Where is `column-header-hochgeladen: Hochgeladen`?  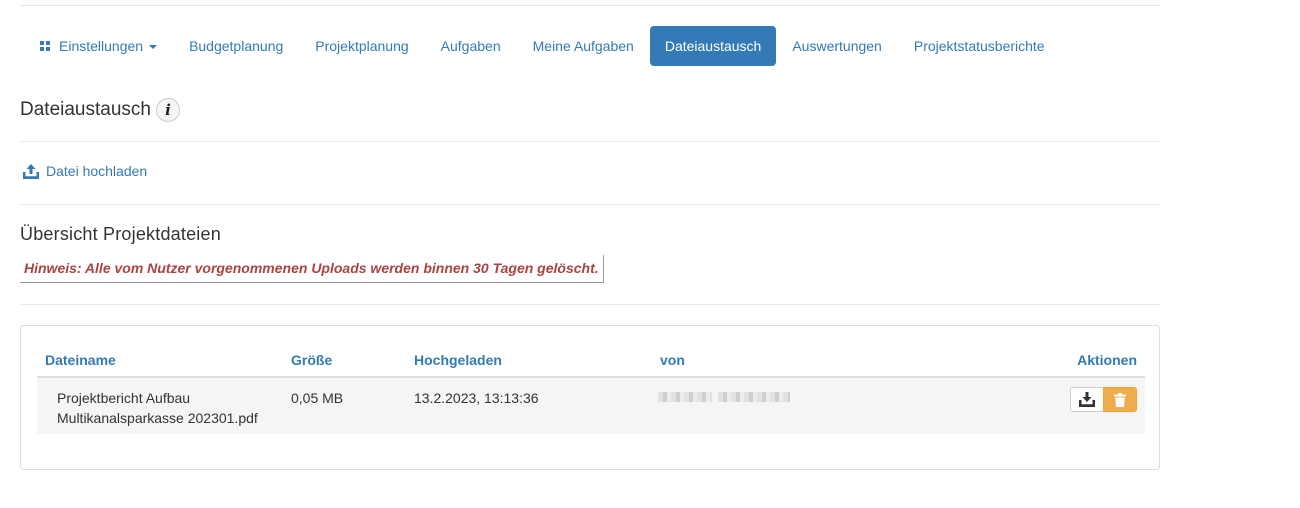 column-header-hochgeladen: Hochgeladen is located at coordinates (458, 360).